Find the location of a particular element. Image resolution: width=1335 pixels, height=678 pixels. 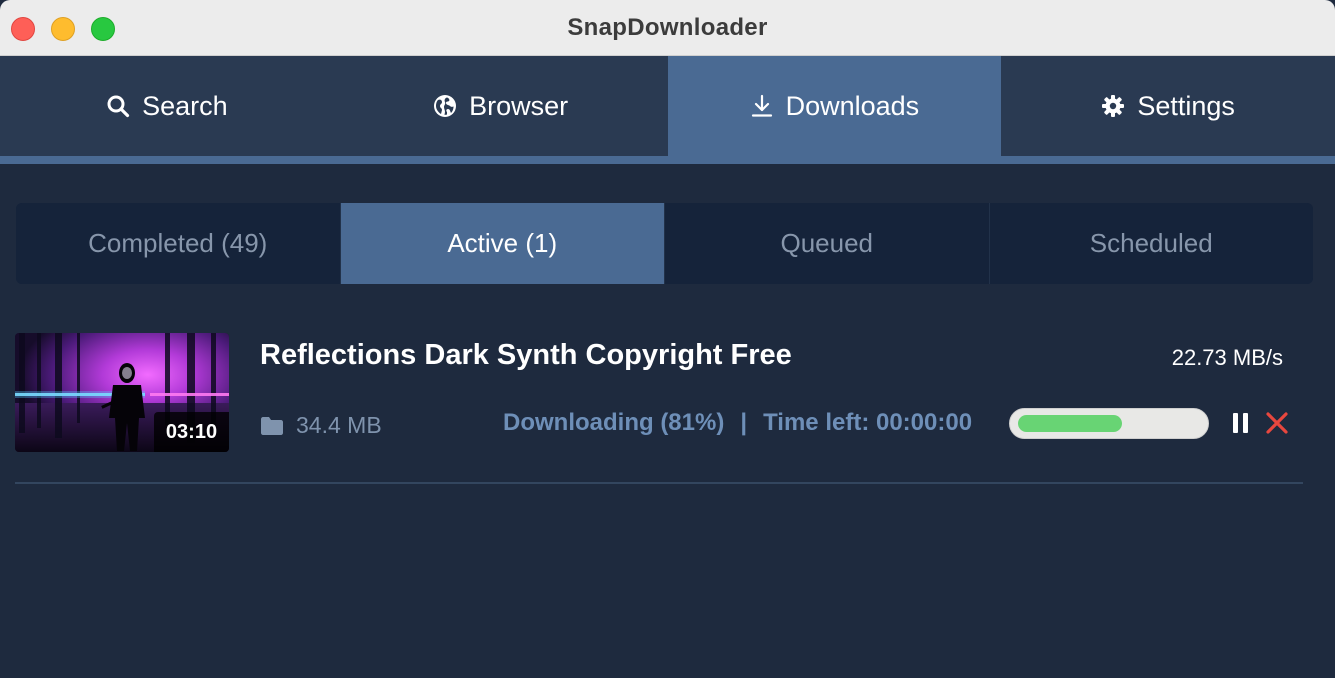

nav-tab-browser-label: Browser is located at coordinates (519, 105).